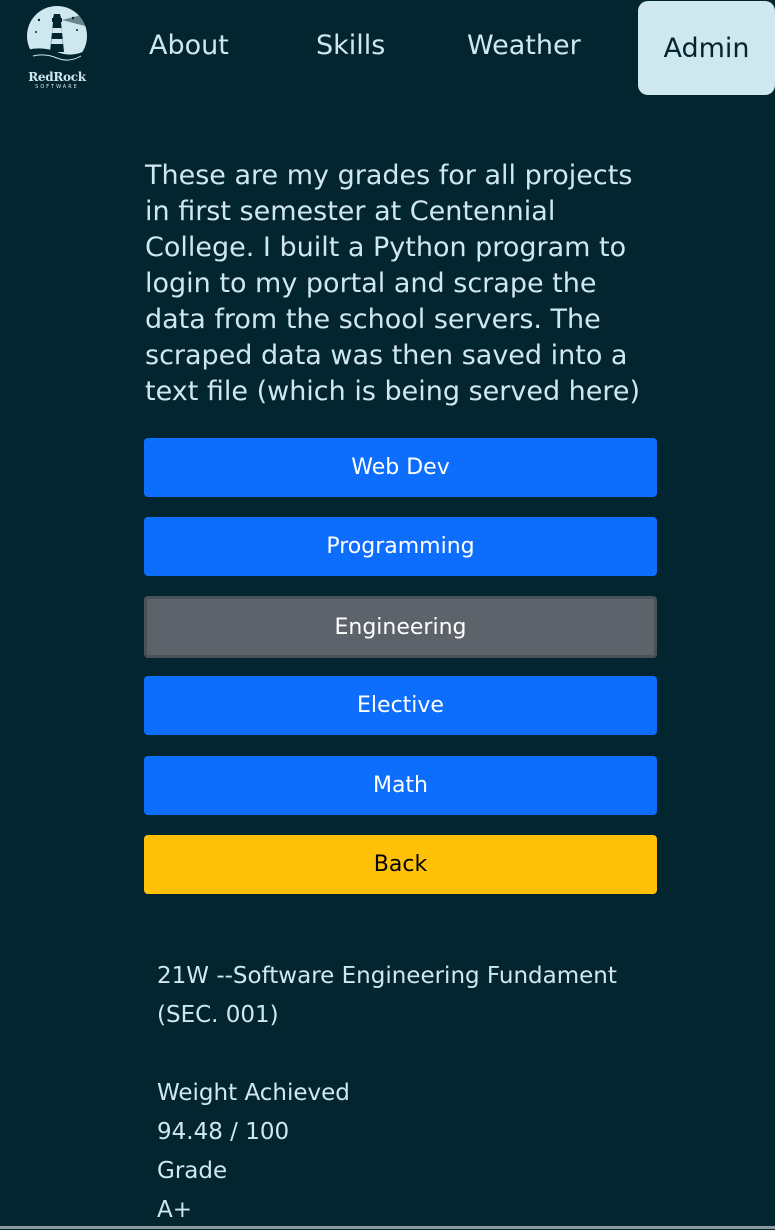 Image resolution: width=775 pixels, height=1230 pixels. What do you see at coordinates (400, 467) in the screenshot?
I see `web-dev-button: Web Dev` at bounding box center [400, 467].